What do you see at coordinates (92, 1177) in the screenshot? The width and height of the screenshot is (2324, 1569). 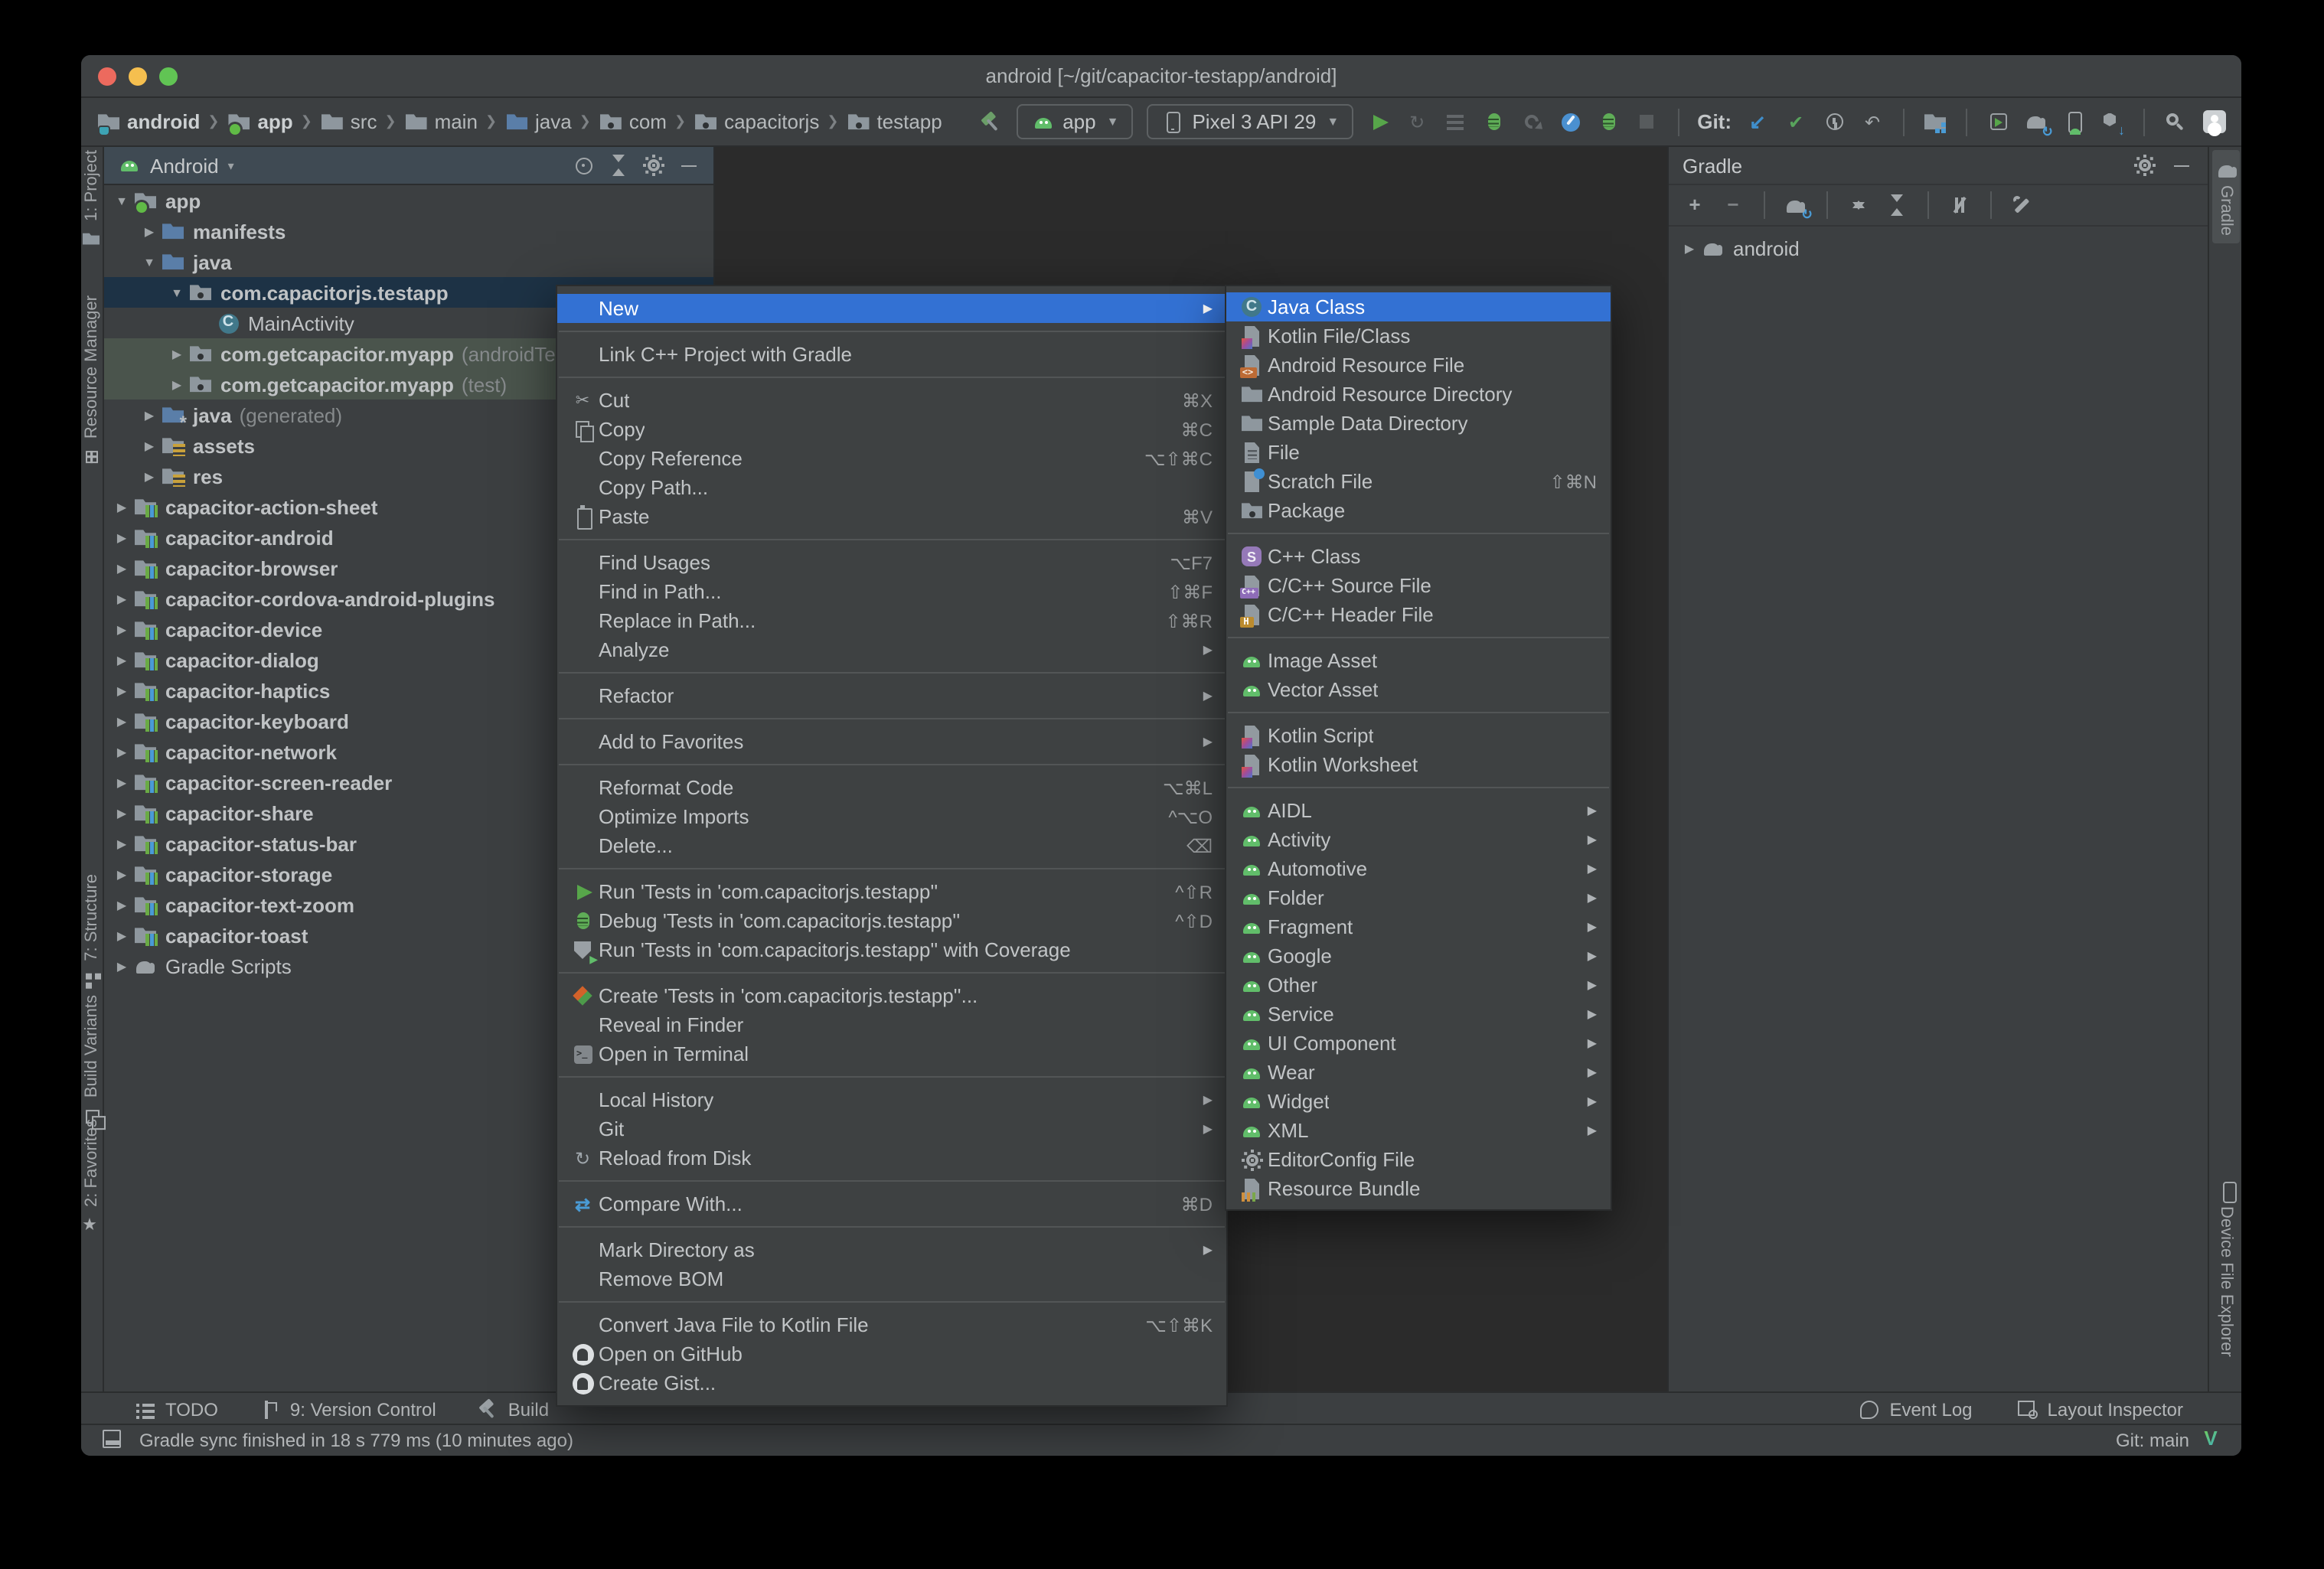 I see `tool-window-button-2-favorites: 2: Favorites` at bounding box center [92, 1177].